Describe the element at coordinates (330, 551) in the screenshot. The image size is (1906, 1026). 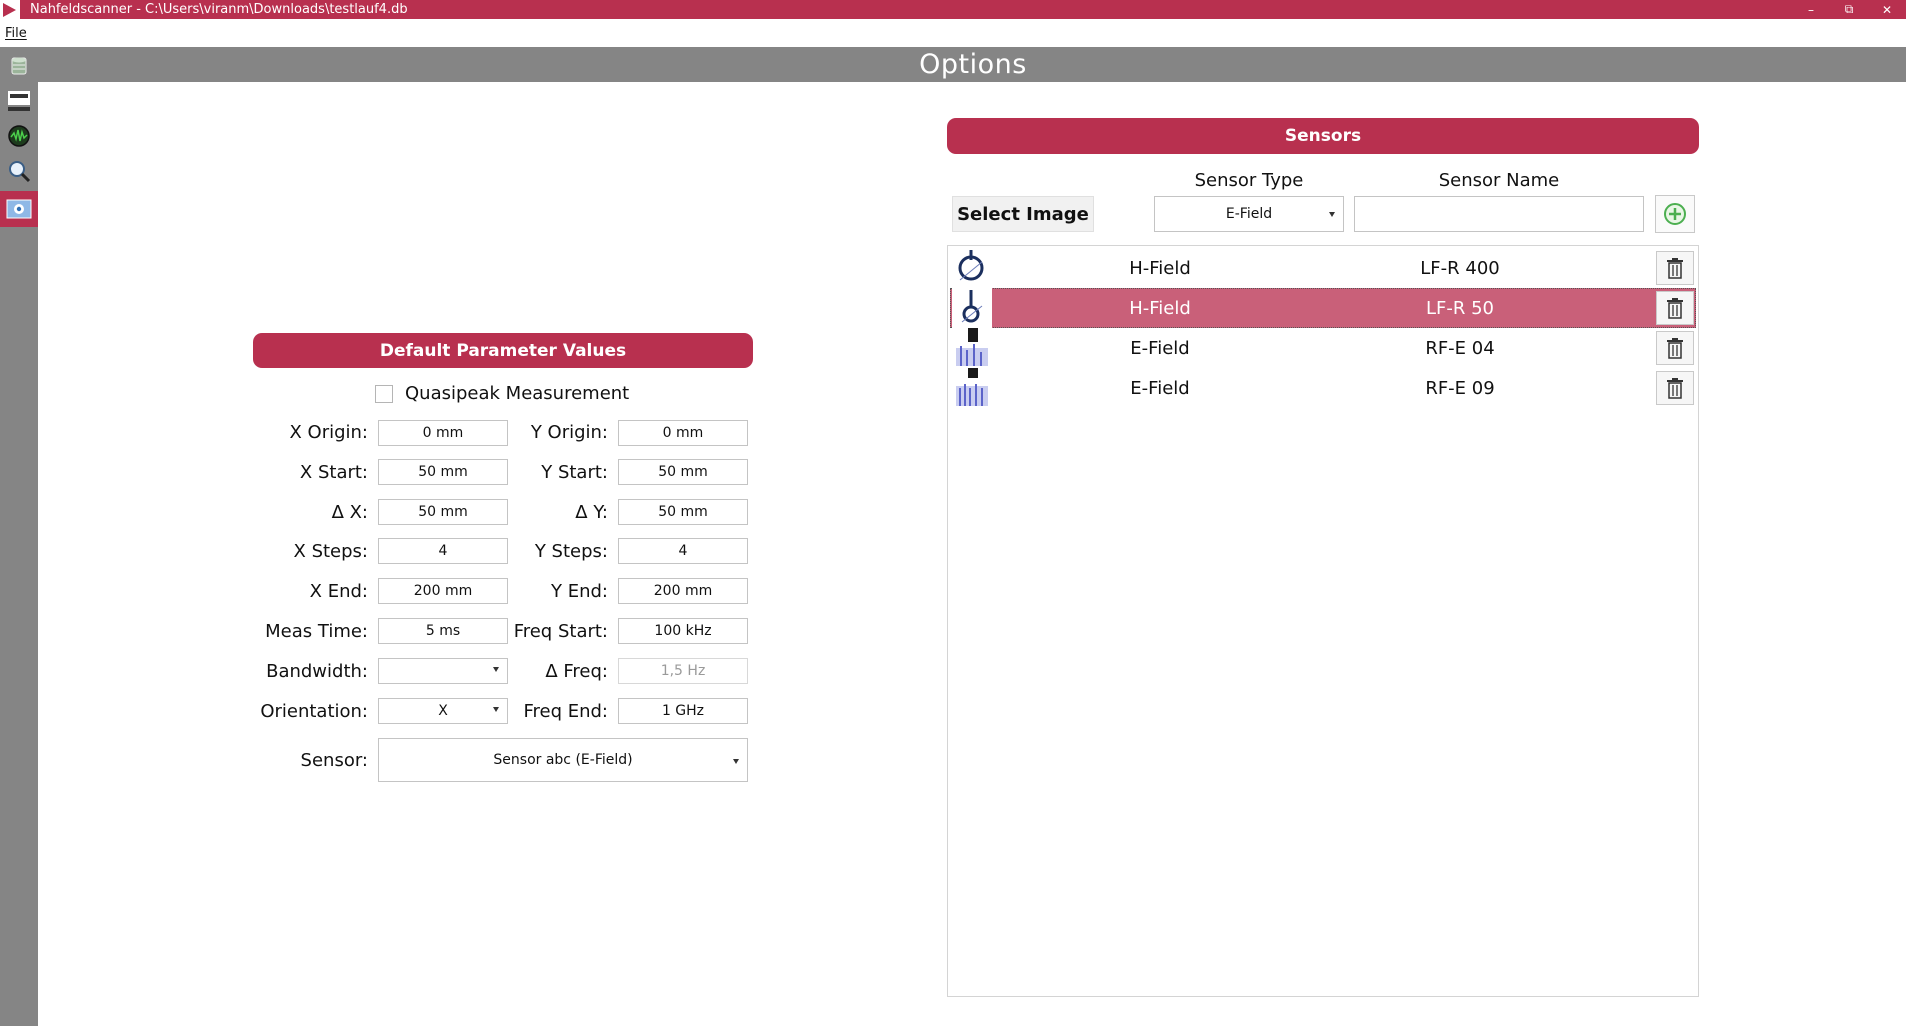
I see `x-steps-label: X Steps:` at that location.